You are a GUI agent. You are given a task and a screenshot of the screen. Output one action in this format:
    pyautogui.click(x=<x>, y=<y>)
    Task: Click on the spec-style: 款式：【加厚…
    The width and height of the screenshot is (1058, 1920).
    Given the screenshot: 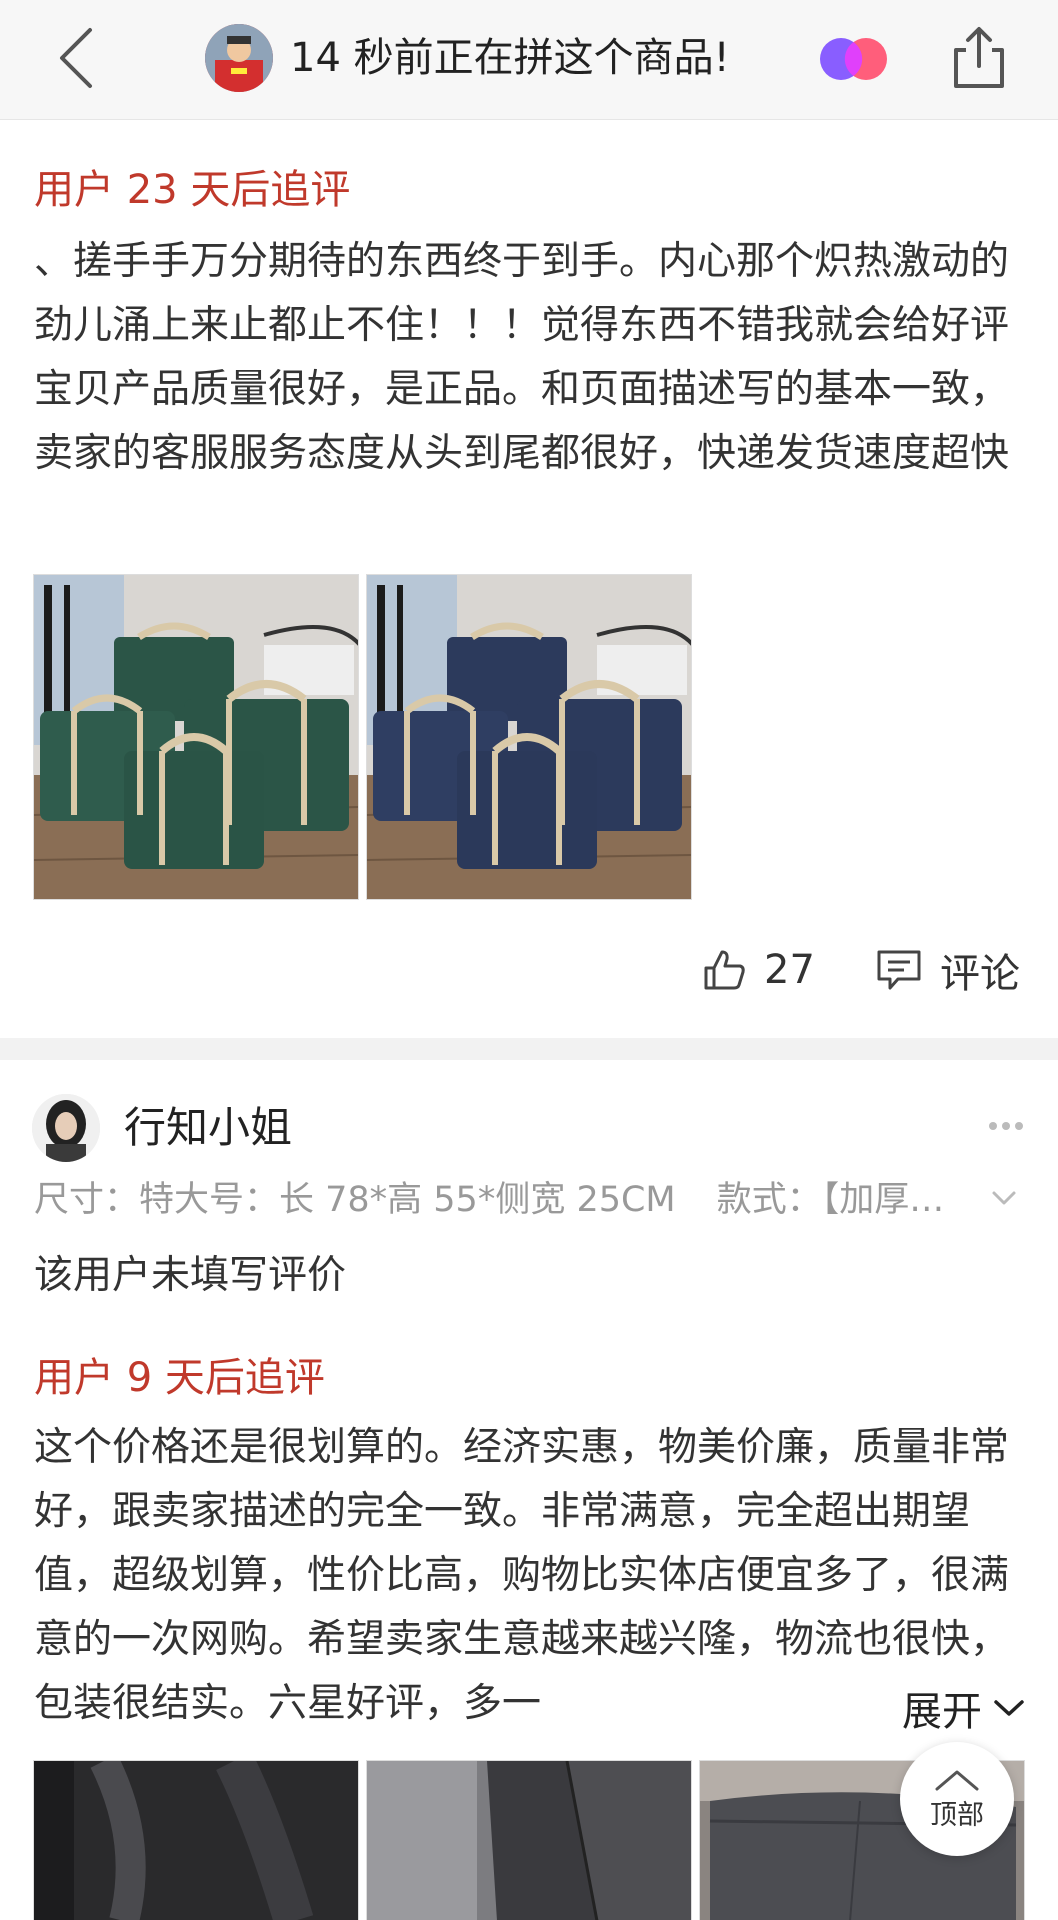 What is the action you would take?
    pyautogui.click(x=830, y=1200)
    